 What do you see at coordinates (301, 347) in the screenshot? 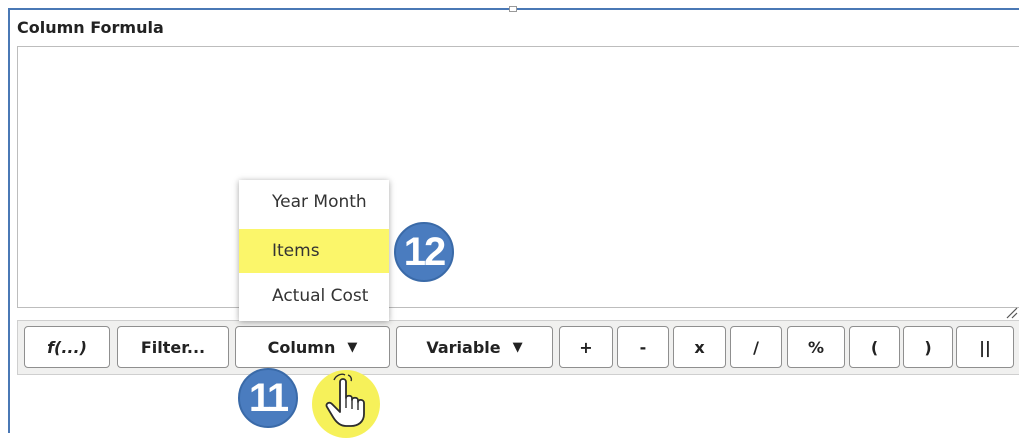
I see `column-button-label: Column` at bounding box center [301, 347].